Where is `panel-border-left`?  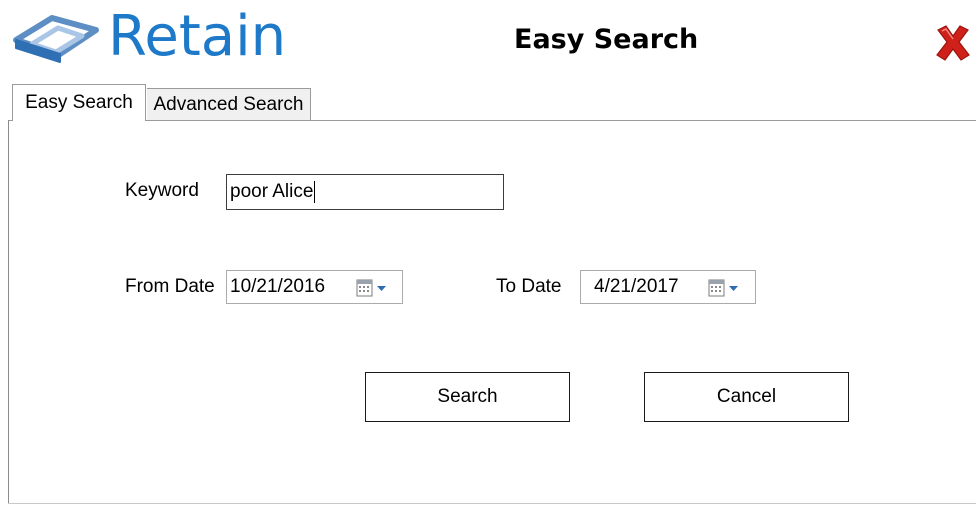
panel-border-left is located at coordinates (8, 312).